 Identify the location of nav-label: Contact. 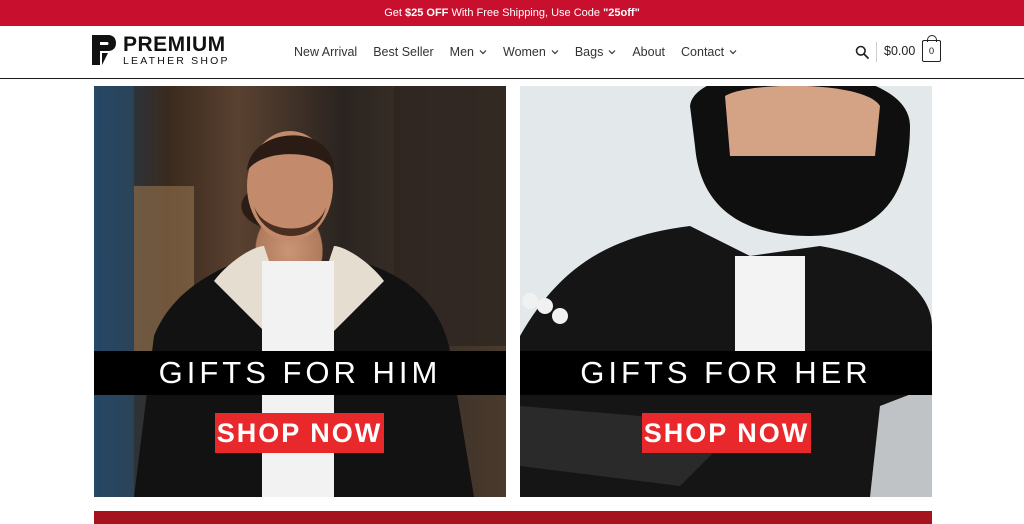
(703, 52).